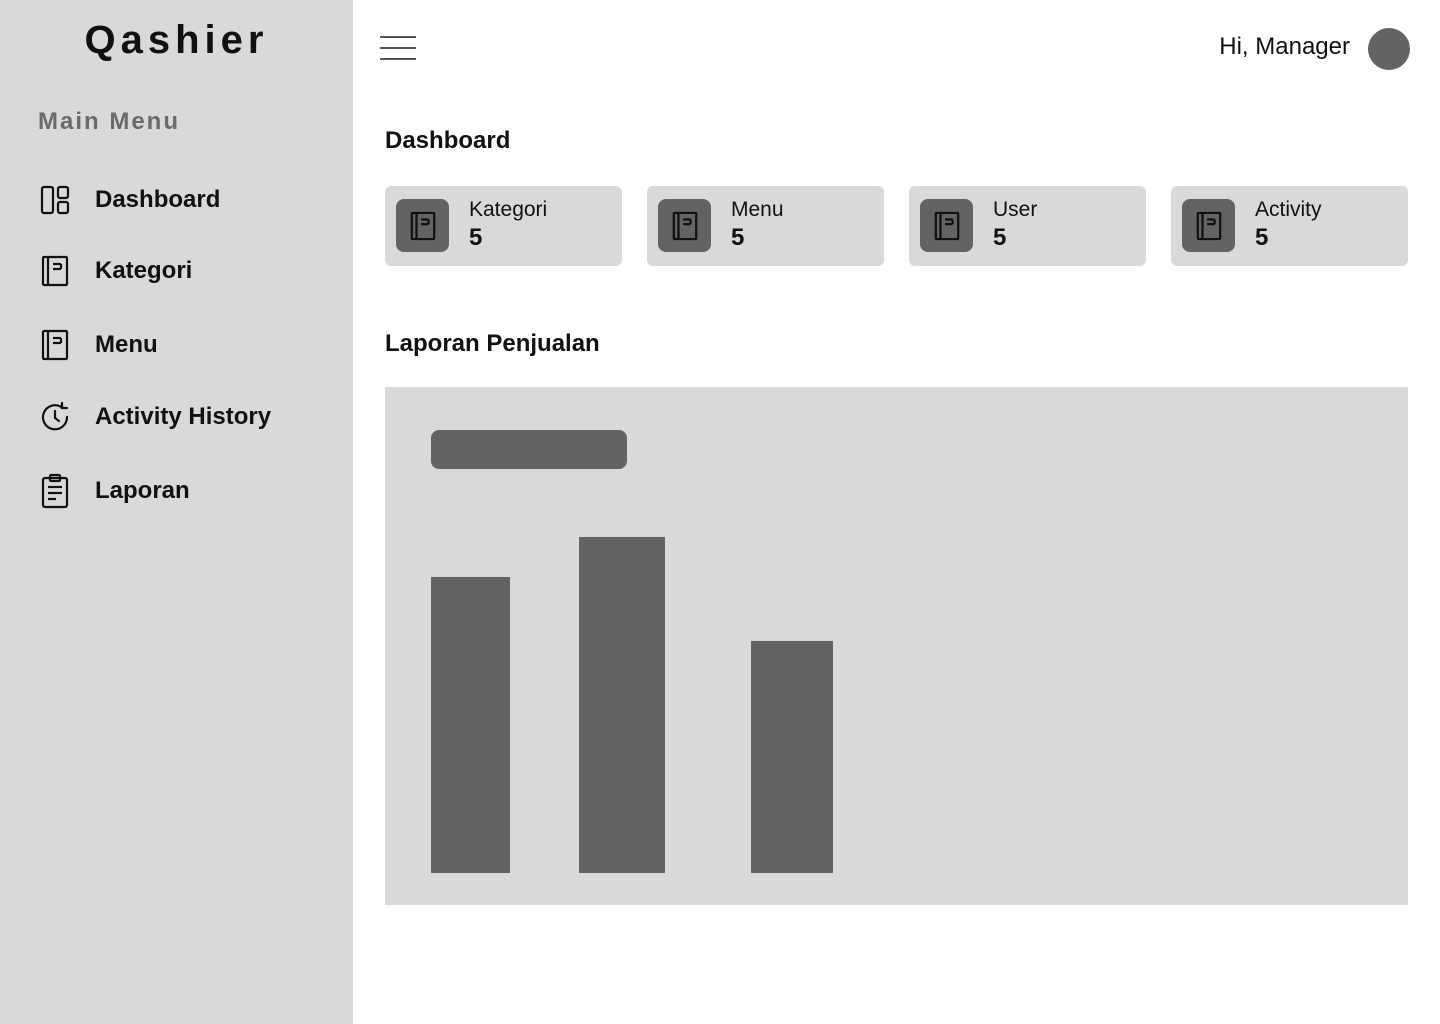  Describe the element at coordinates (448, 140) in the screenshot. I see `page-title: Dashboard` at that location.